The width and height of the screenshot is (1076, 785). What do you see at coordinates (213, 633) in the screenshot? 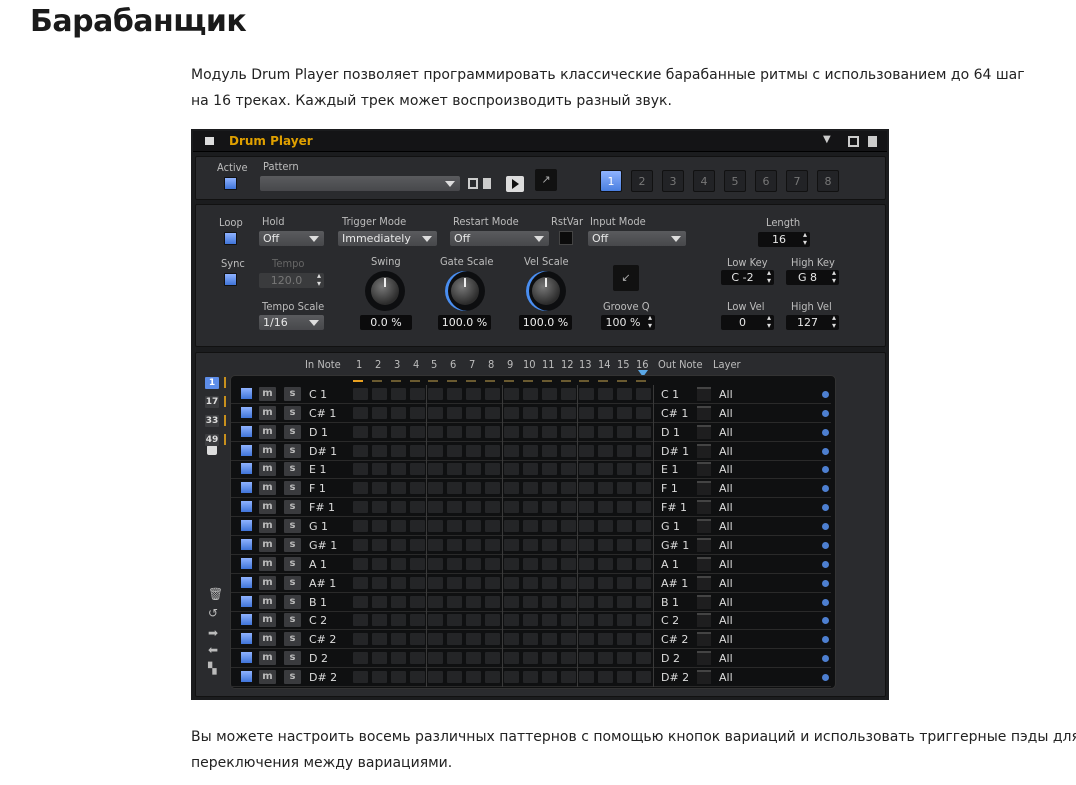
I see `shift-right-icon: ➡` at bounding box center [213, 633].